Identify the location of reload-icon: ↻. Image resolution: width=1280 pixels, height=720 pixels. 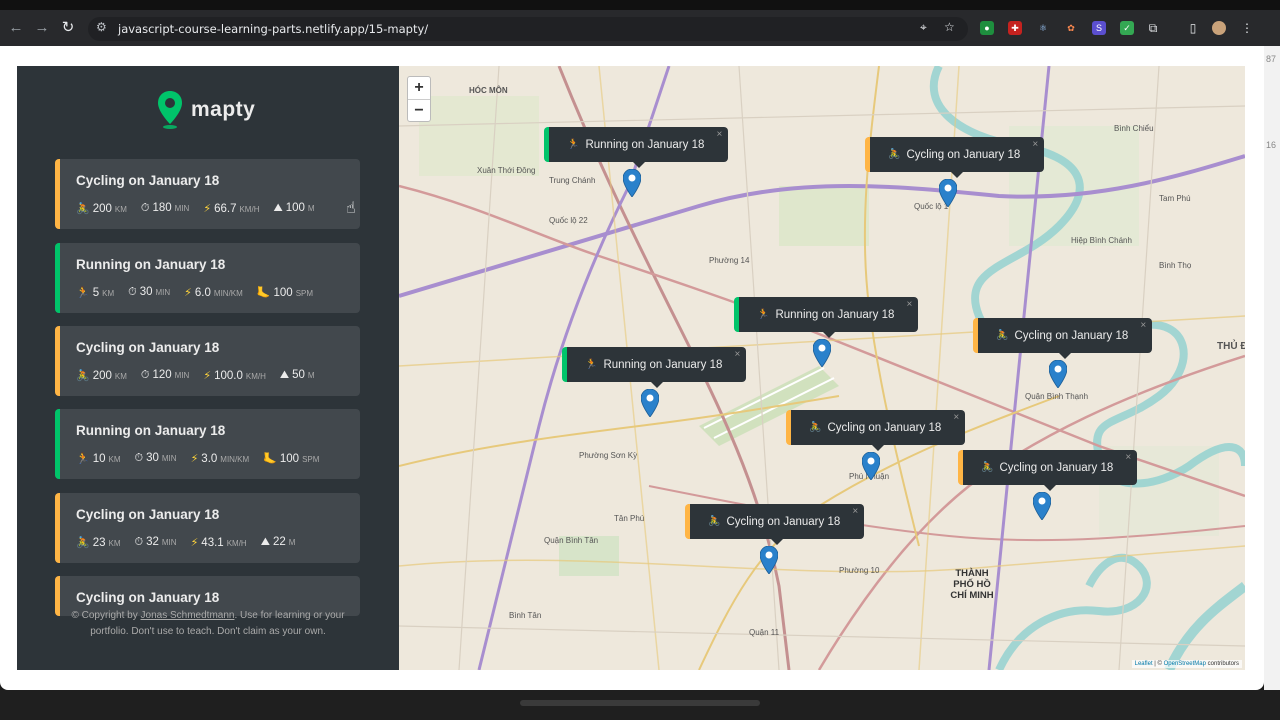
(68, 28).